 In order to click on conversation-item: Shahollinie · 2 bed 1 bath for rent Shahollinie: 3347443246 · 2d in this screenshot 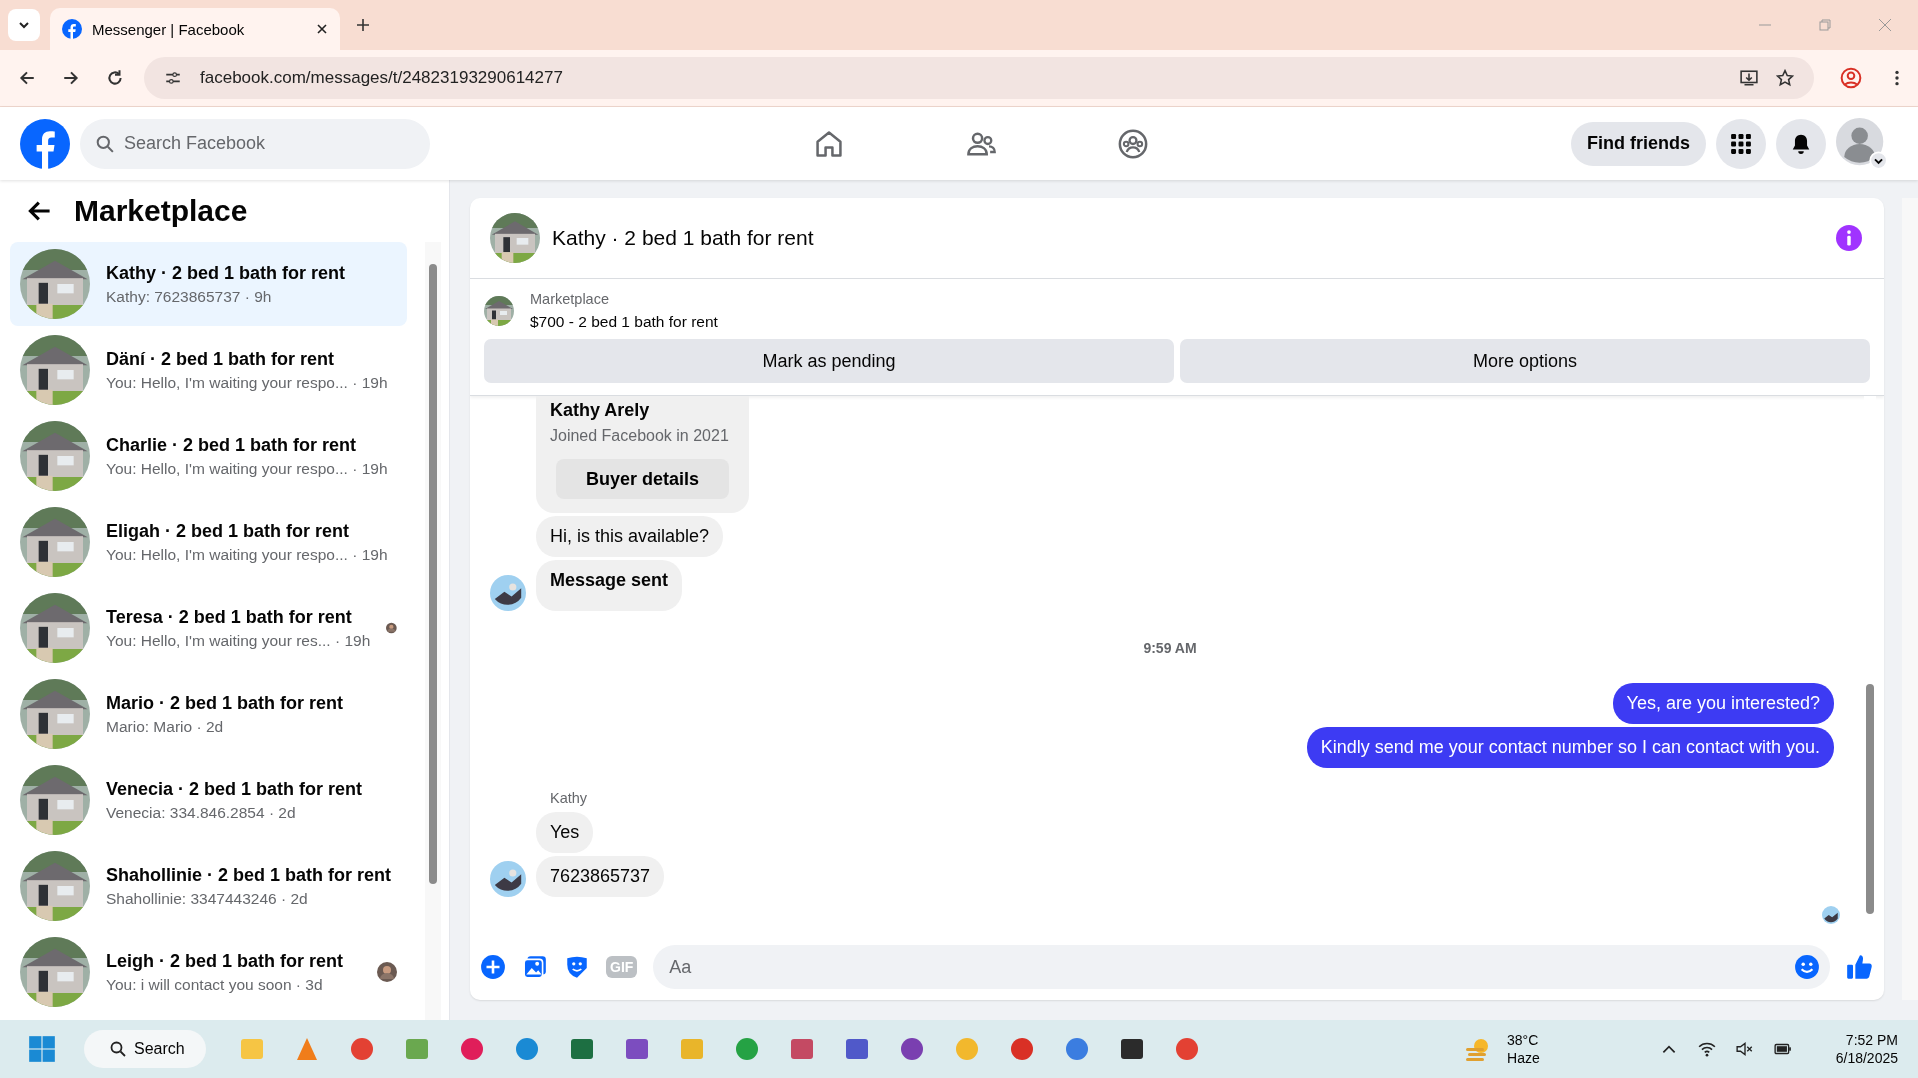, I will do `click(208, 886)`.